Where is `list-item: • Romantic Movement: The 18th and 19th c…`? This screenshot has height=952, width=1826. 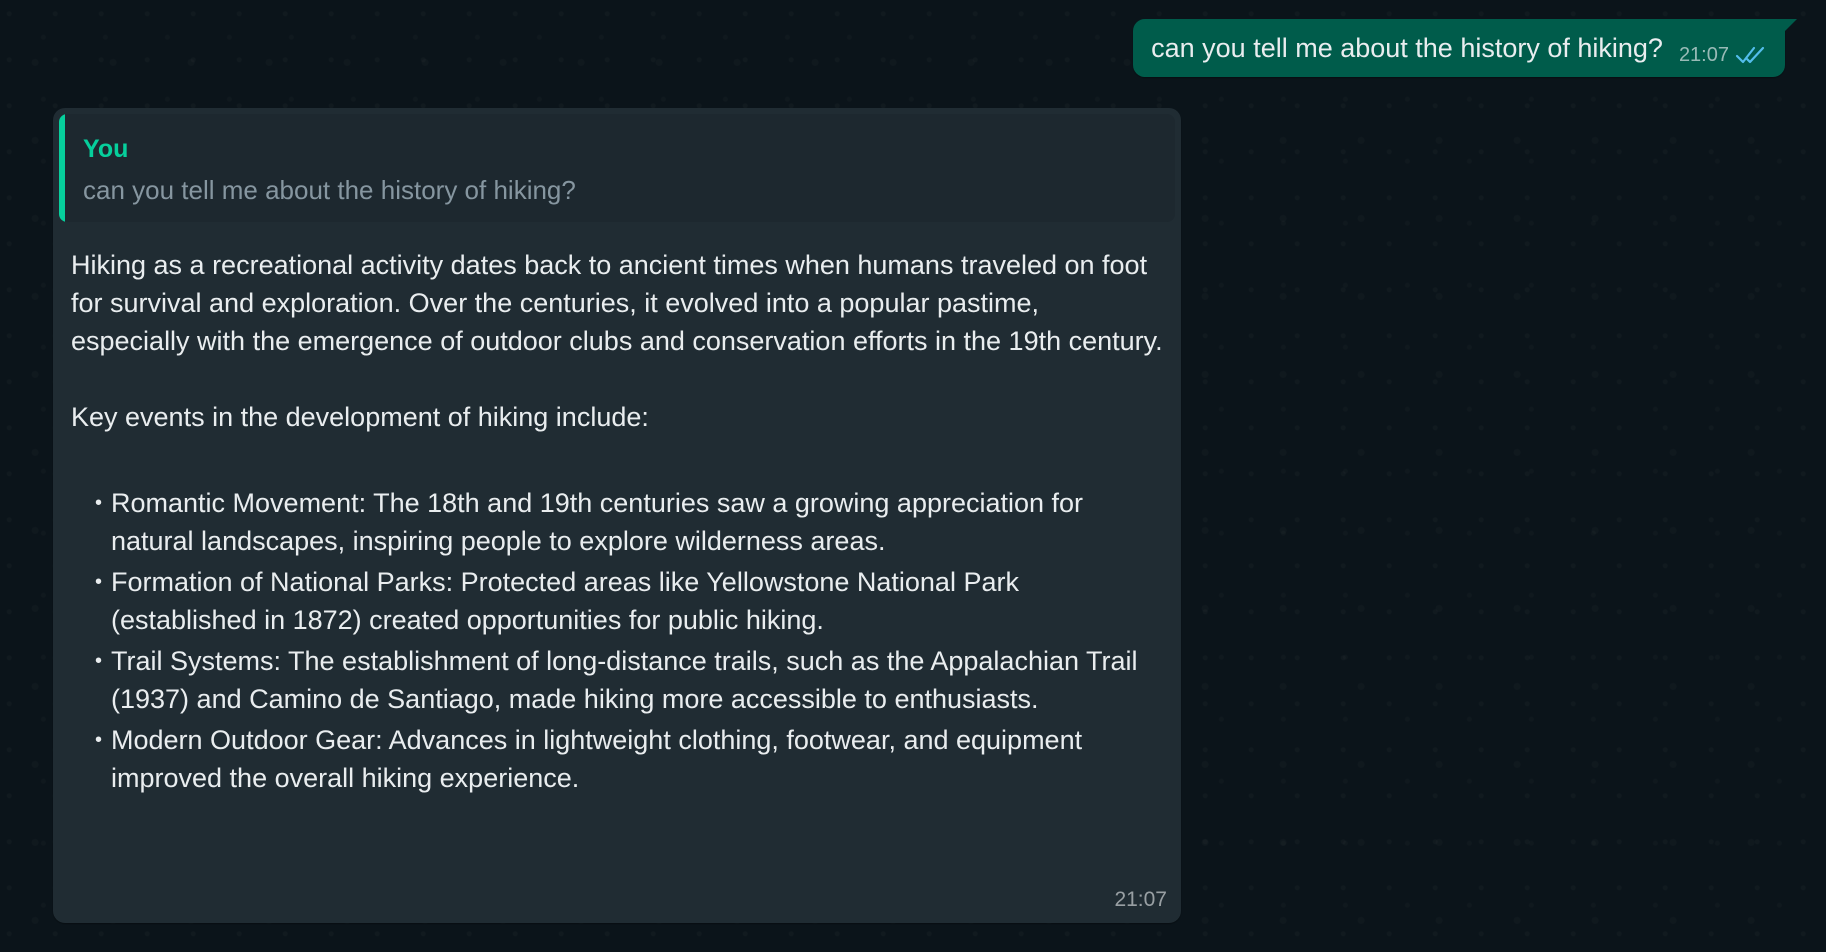
list-item: • Romantic Movement: The 18th and 19th c… is located at coordinates (629, 522).